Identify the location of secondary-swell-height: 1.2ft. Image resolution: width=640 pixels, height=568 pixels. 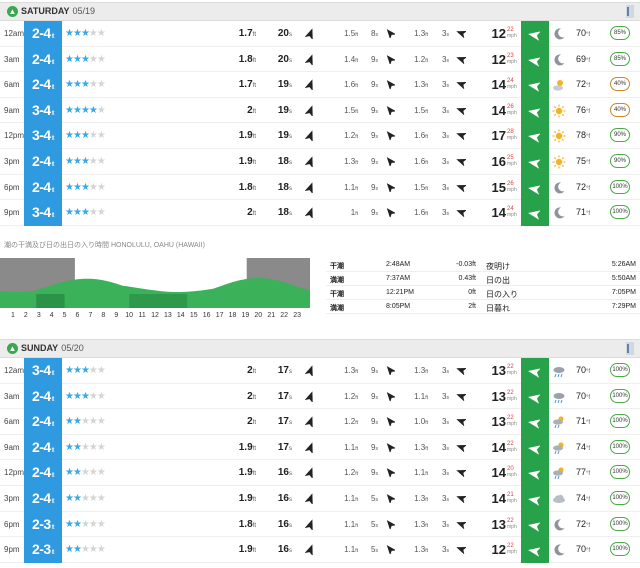
(351, 136).